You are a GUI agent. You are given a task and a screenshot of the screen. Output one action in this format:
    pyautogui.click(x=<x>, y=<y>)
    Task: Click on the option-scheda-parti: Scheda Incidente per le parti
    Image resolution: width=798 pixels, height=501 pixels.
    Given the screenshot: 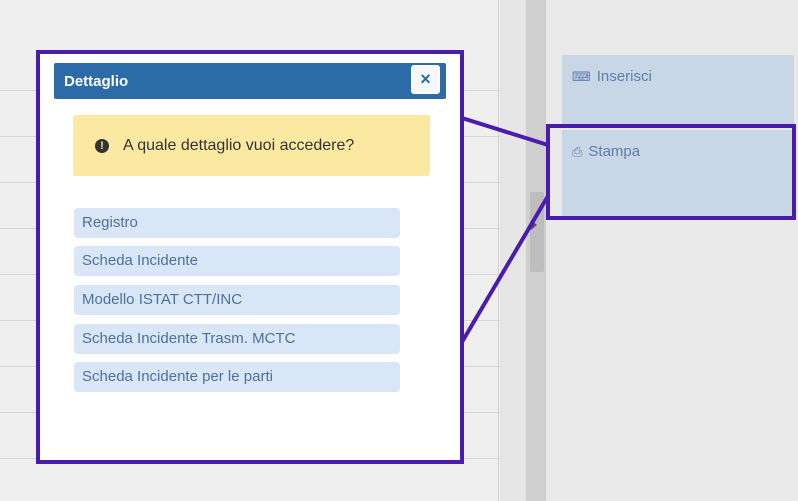 What is the action you would take?
    pyautogui.click(x=237, y=377)
    